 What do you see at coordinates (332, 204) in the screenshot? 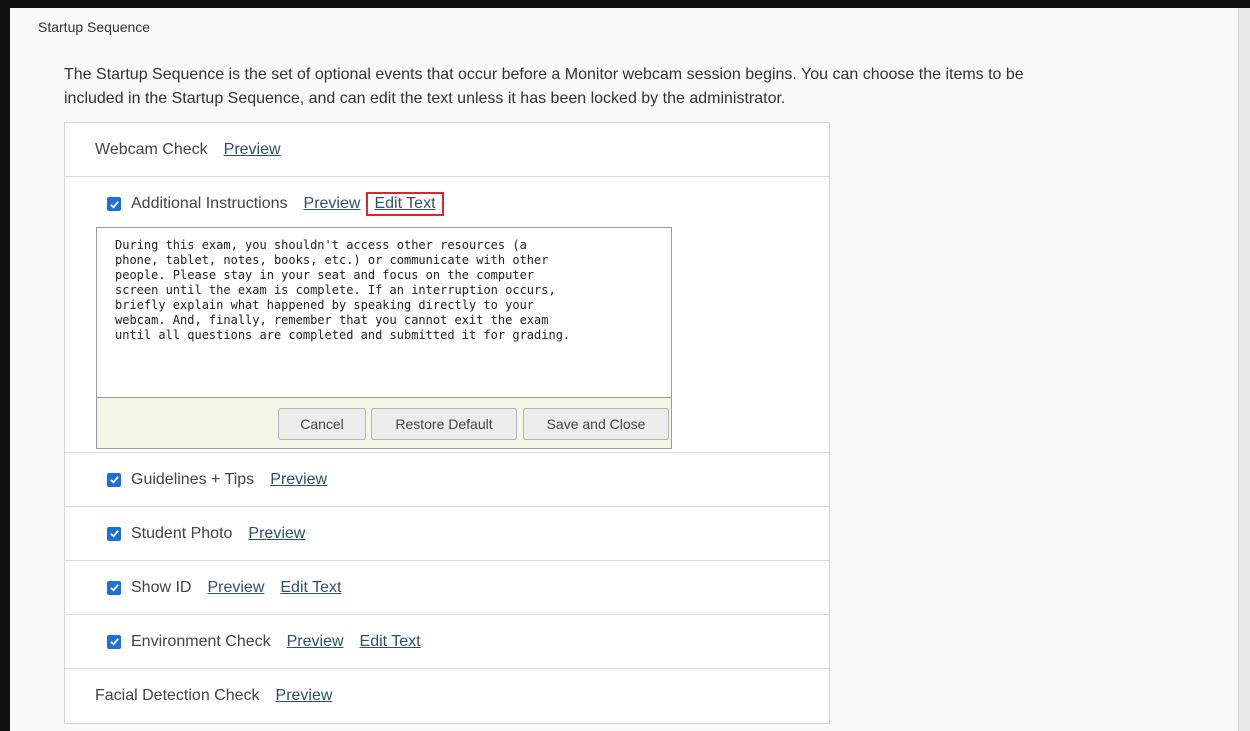
I see `preview-link-additional-instructions: Preview` at bounding box center [332, 204].